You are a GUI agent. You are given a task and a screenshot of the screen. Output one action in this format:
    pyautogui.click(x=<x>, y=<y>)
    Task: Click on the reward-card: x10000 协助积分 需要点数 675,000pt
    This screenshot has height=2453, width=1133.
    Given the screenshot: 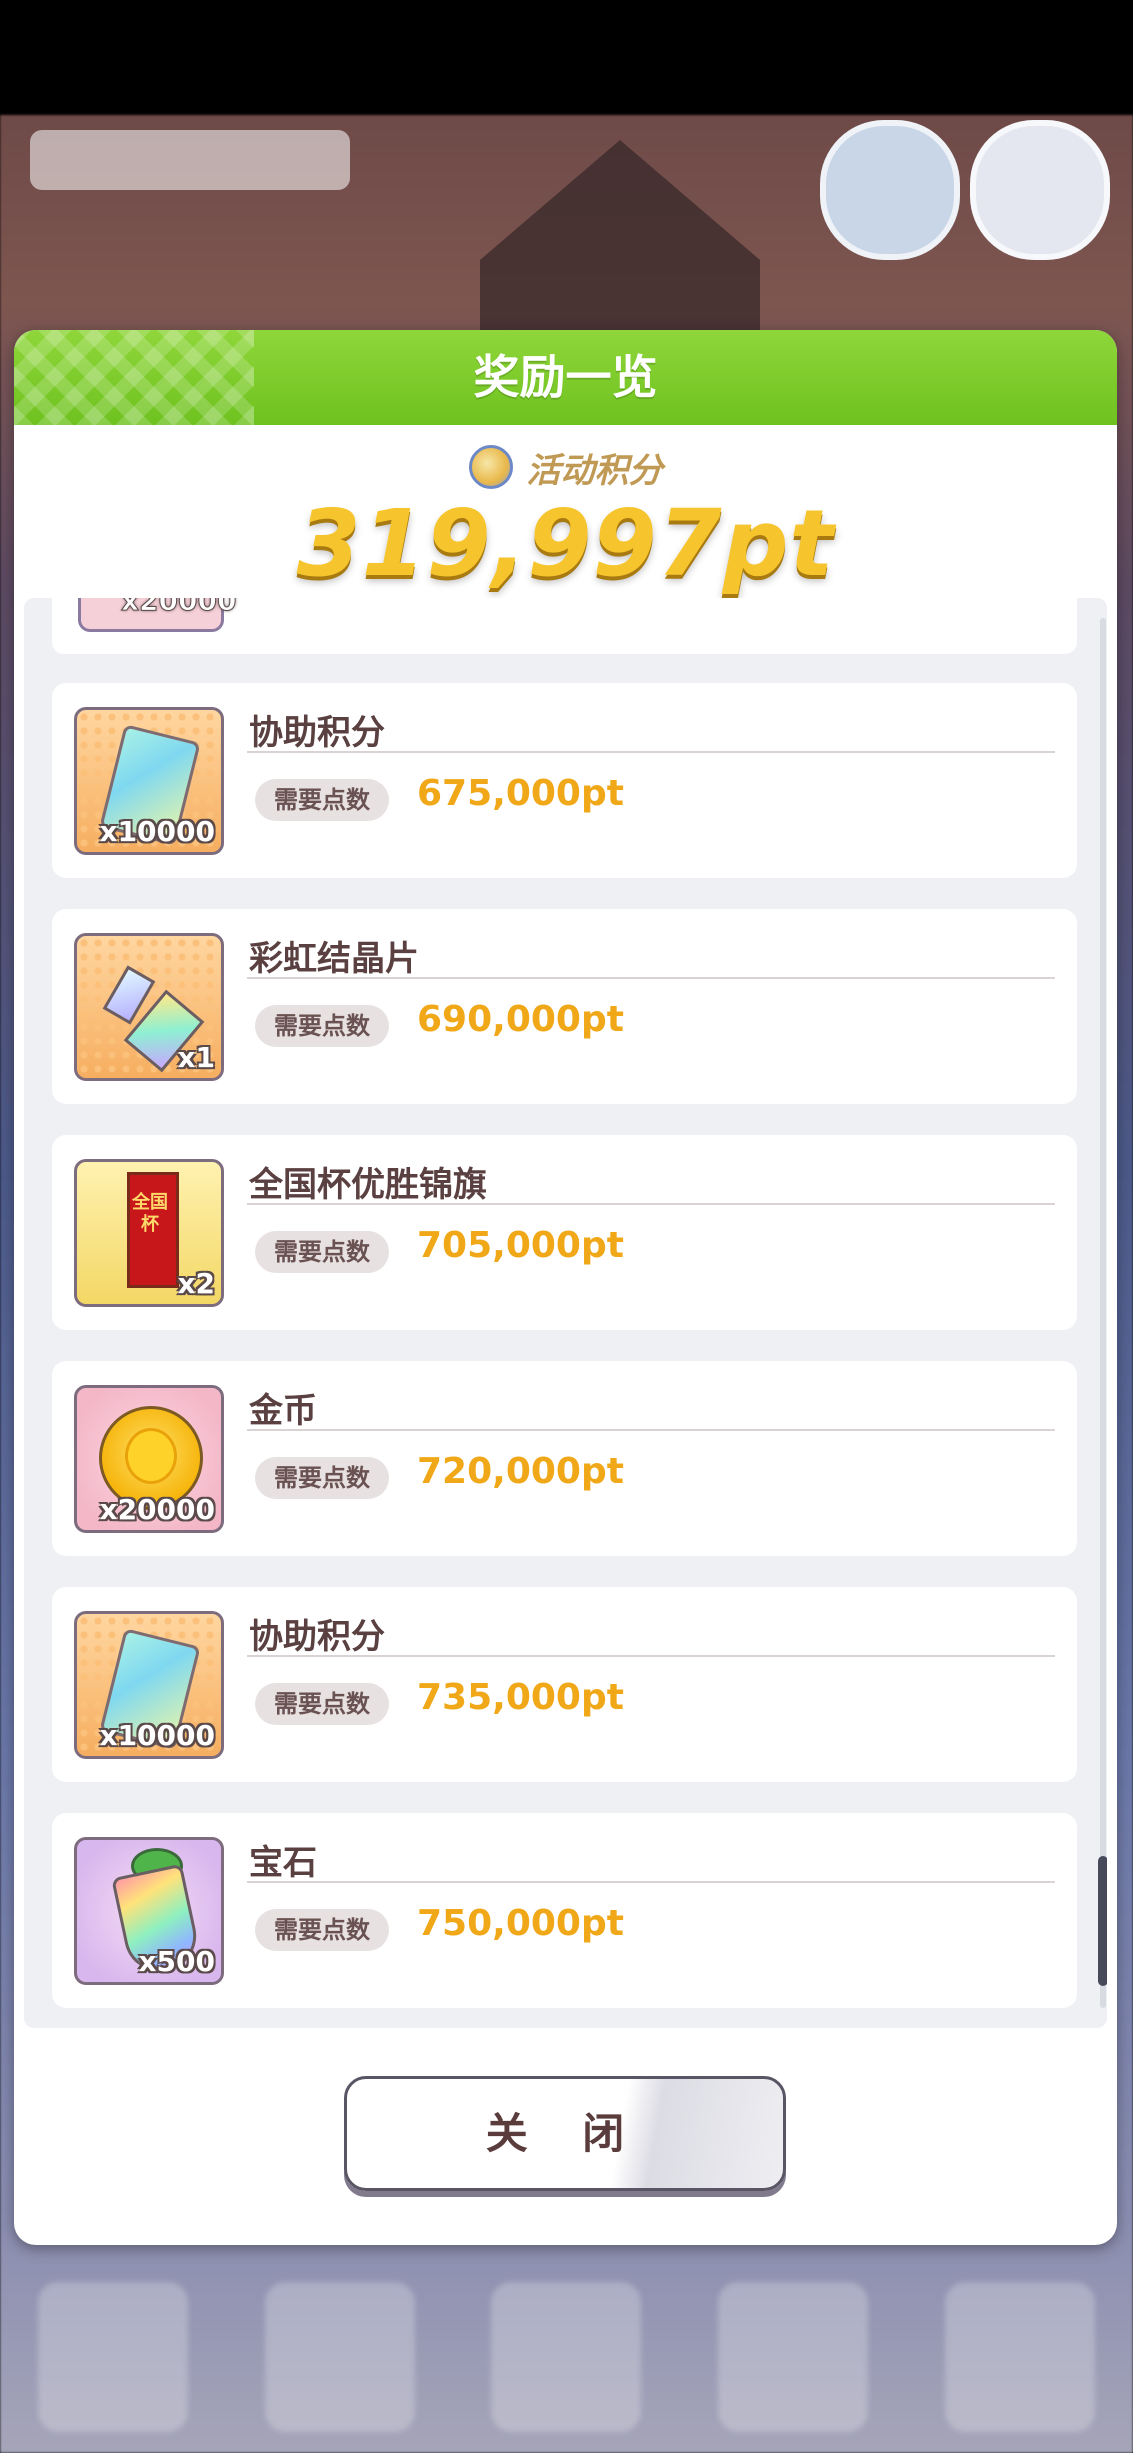 What is the action you would take?
    pyautogui.click(x=564, y=780)
    